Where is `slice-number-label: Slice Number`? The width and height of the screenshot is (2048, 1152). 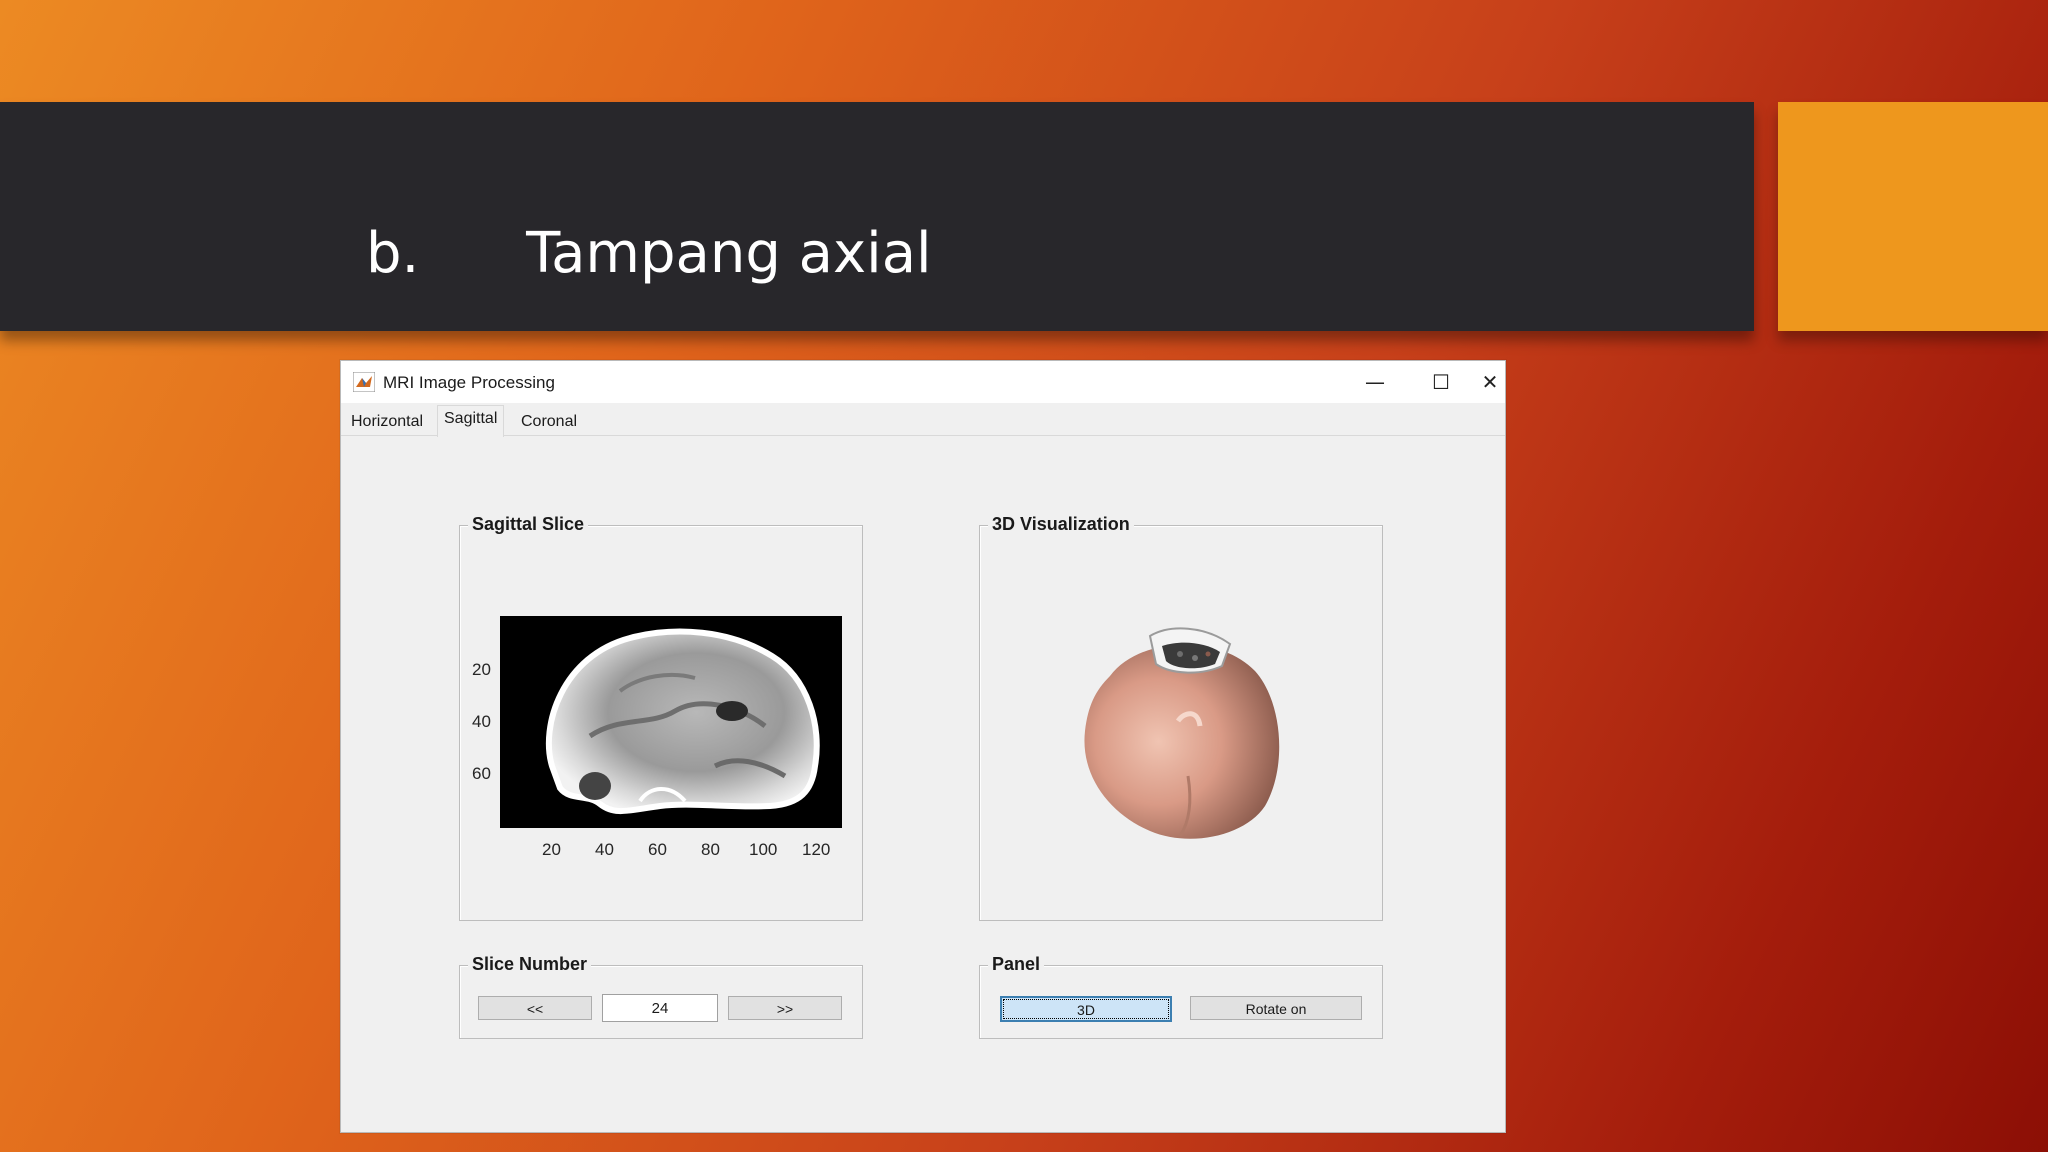
slice-number-label: Slice Number is located at coordinates (530, 964).